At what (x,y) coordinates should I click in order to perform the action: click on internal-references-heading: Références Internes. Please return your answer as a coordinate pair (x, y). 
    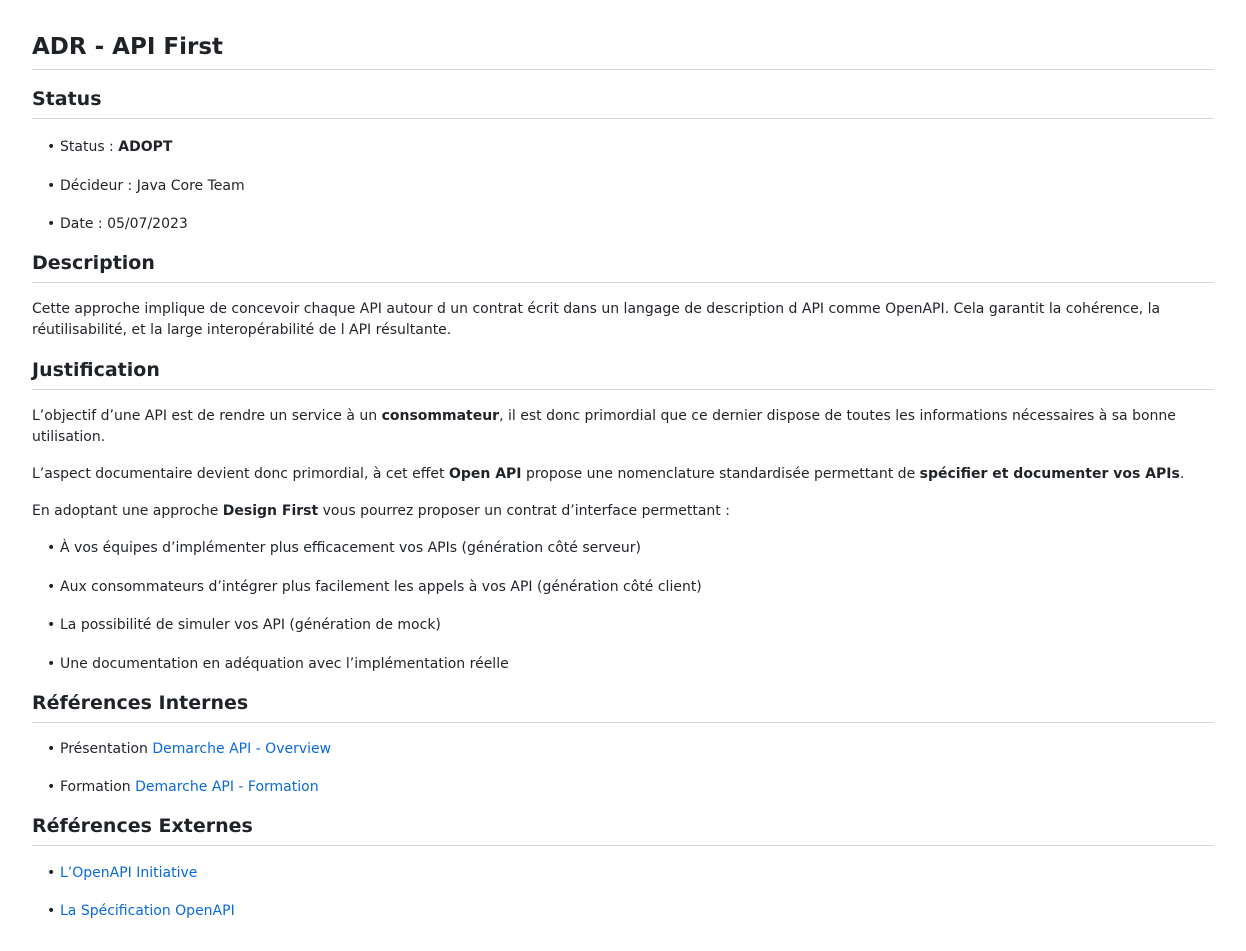
    Looking at the image, I should click on (623, 704).